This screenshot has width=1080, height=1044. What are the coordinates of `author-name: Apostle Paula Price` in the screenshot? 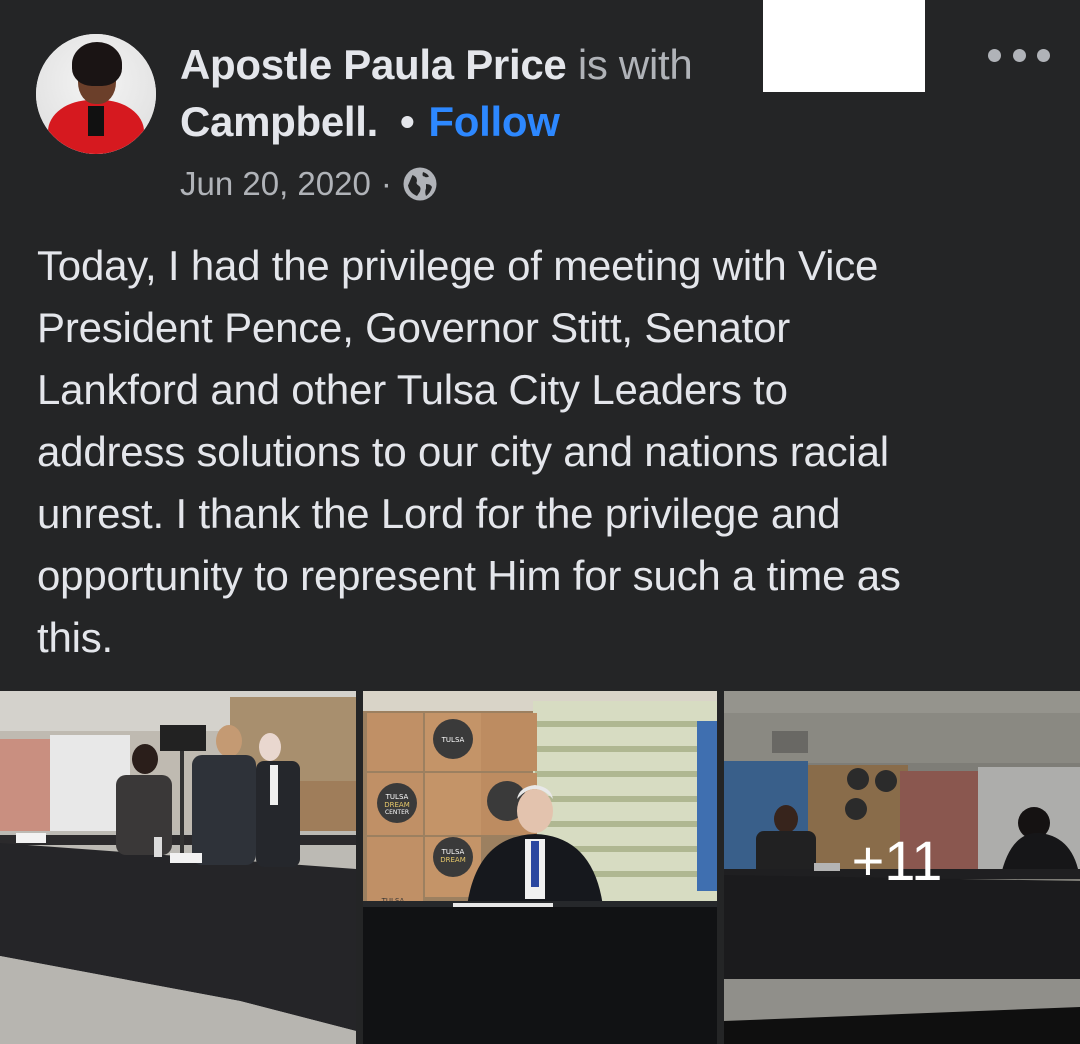 It's located at (373, 64).